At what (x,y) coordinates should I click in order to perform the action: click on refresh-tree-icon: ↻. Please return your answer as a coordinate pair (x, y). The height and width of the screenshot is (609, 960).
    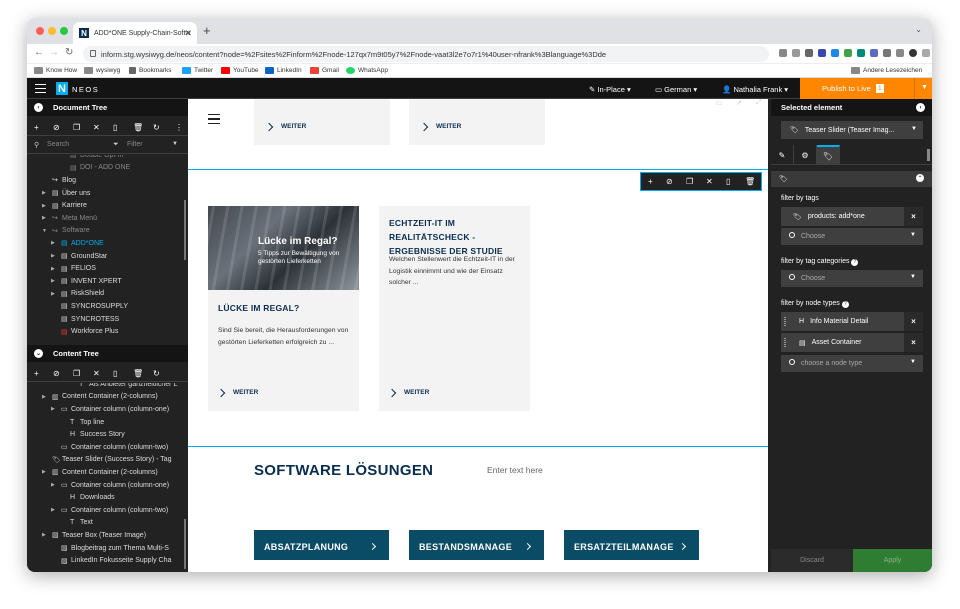
    Looking at the image, I should click on (156, 127).